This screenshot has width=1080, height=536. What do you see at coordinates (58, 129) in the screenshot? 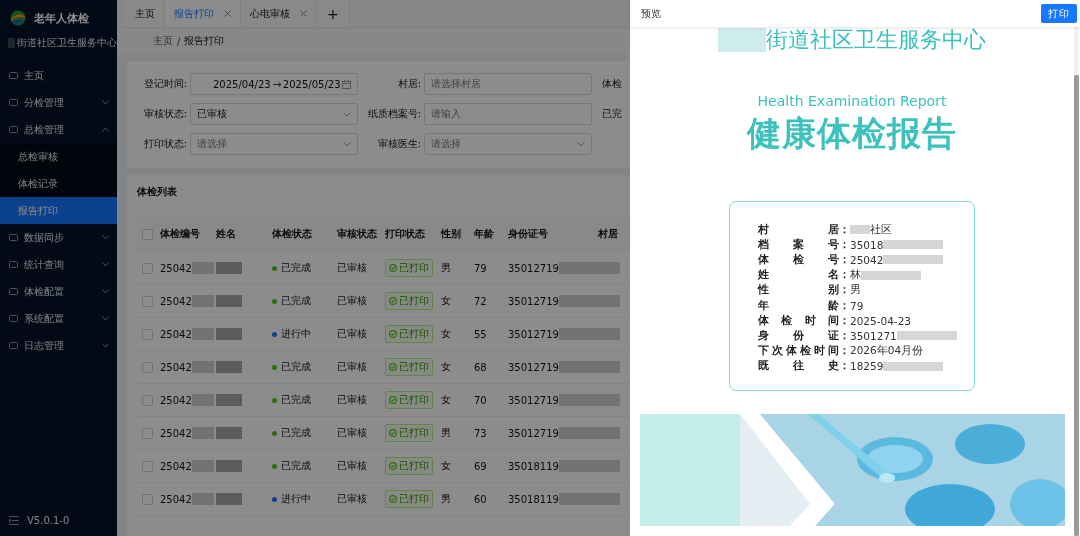
I see `menu-item: 总检管理` at bounding box center [58, 129].